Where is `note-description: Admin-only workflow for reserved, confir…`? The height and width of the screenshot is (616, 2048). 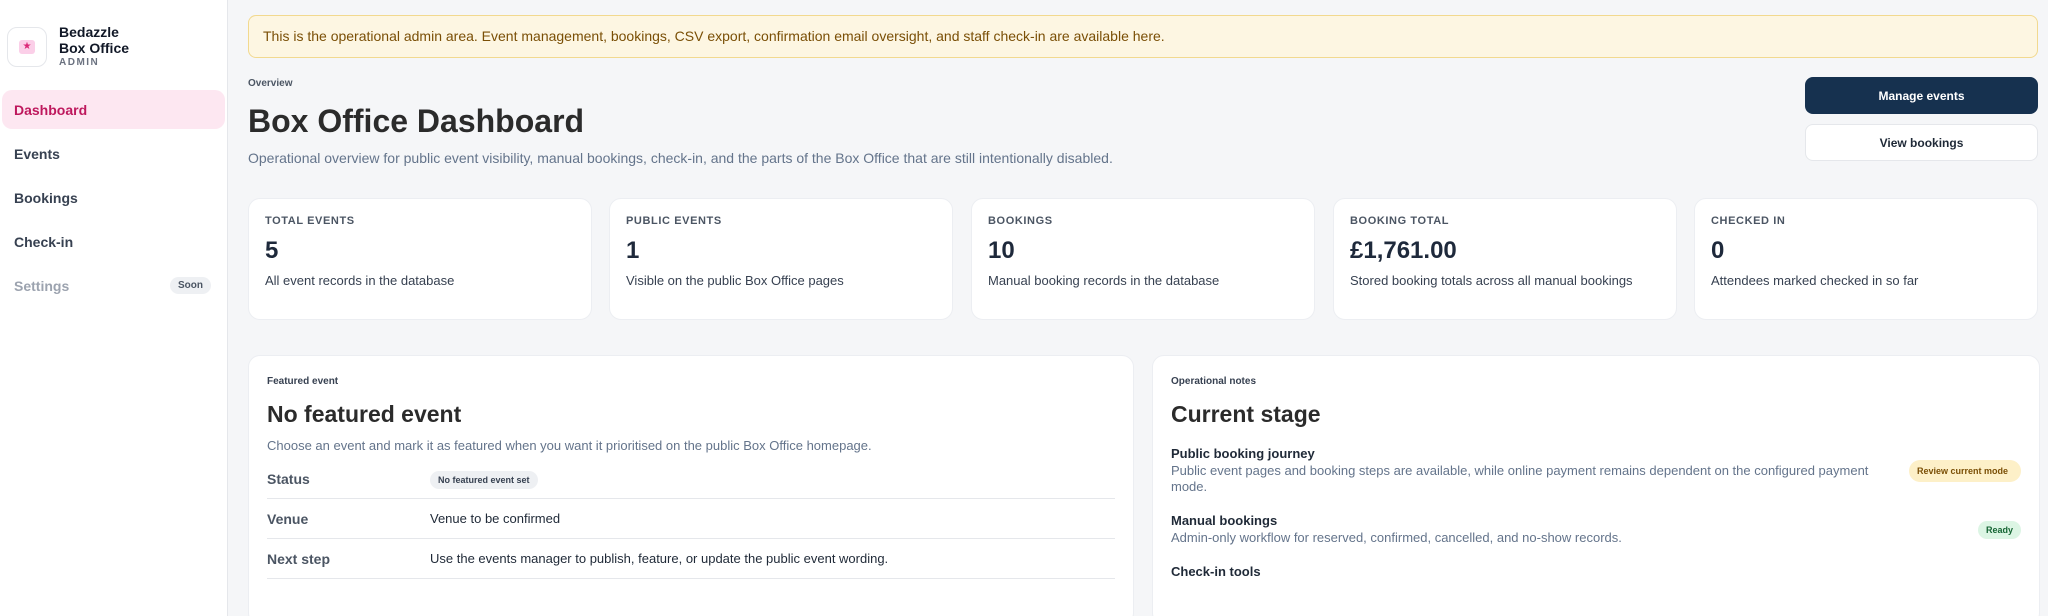 note-description: Admin-only workflow for reserved, confir… is located at coordinates (1396, 537).